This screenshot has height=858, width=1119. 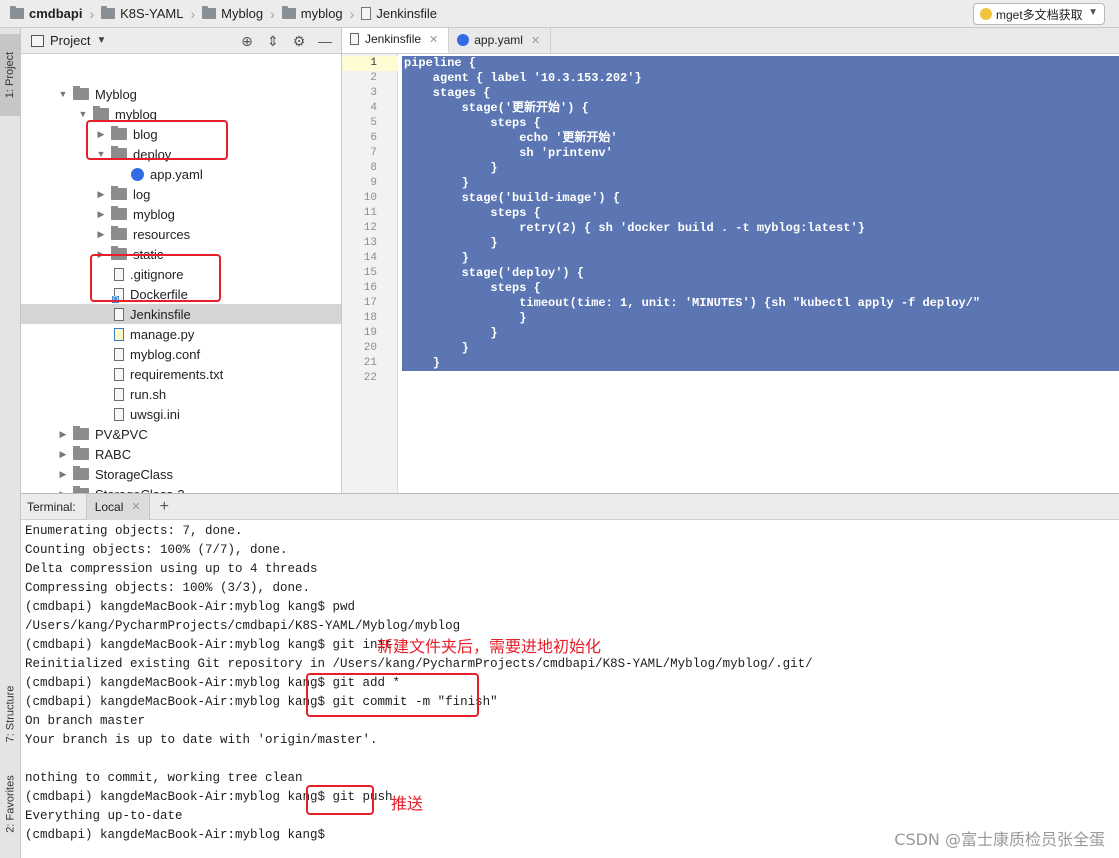 What do you see at coordinates (142, 194) in the screenshot?
I see `tree-item-label: log` at bounding box center [142, 194].